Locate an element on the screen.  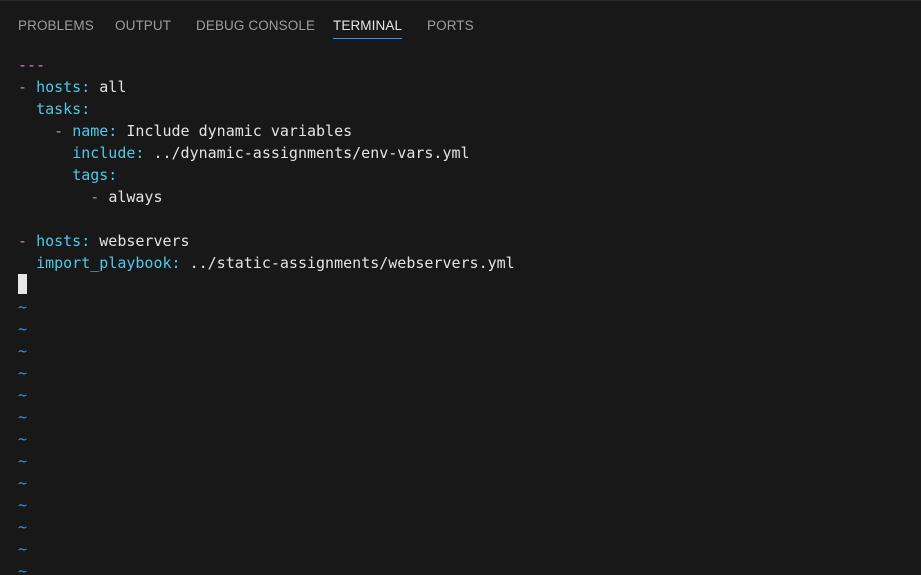
tab-ports: PORTS is located at coordinates (450, 25).